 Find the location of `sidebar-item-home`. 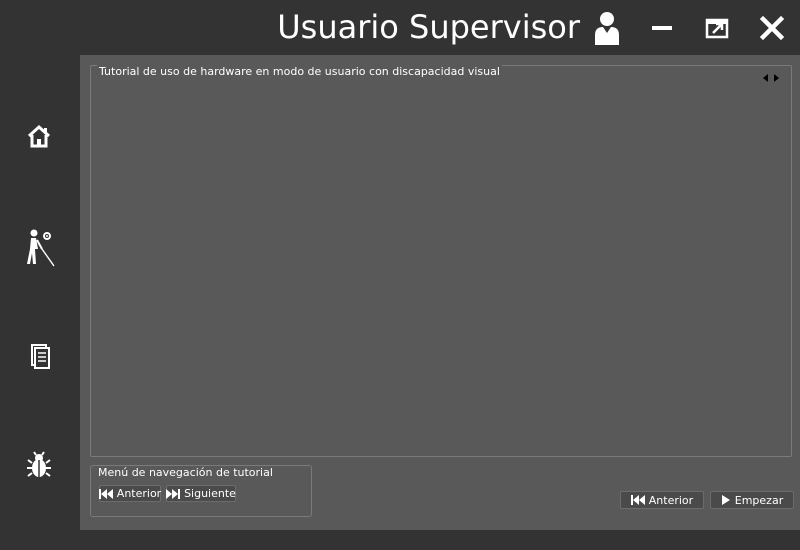

sidebar-item-home is located at coordinates (39, 136).